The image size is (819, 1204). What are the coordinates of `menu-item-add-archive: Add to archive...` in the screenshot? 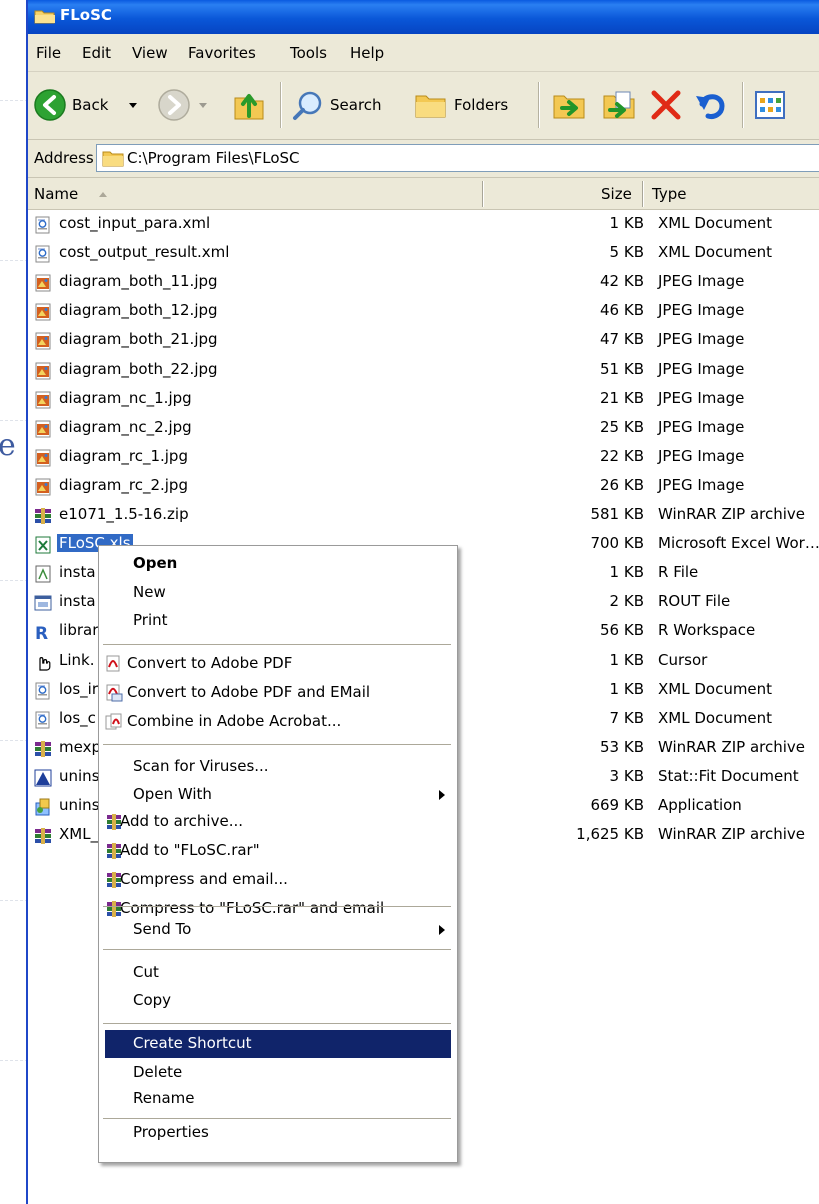 It's located at (278, 822).